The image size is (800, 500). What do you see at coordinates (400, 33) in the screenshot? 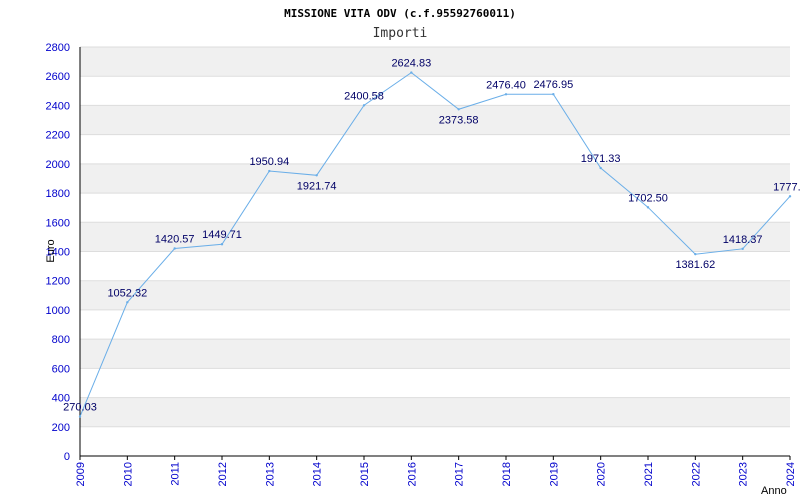
I see `chart-subtitle: Importi` at bounding box center [400, 33].